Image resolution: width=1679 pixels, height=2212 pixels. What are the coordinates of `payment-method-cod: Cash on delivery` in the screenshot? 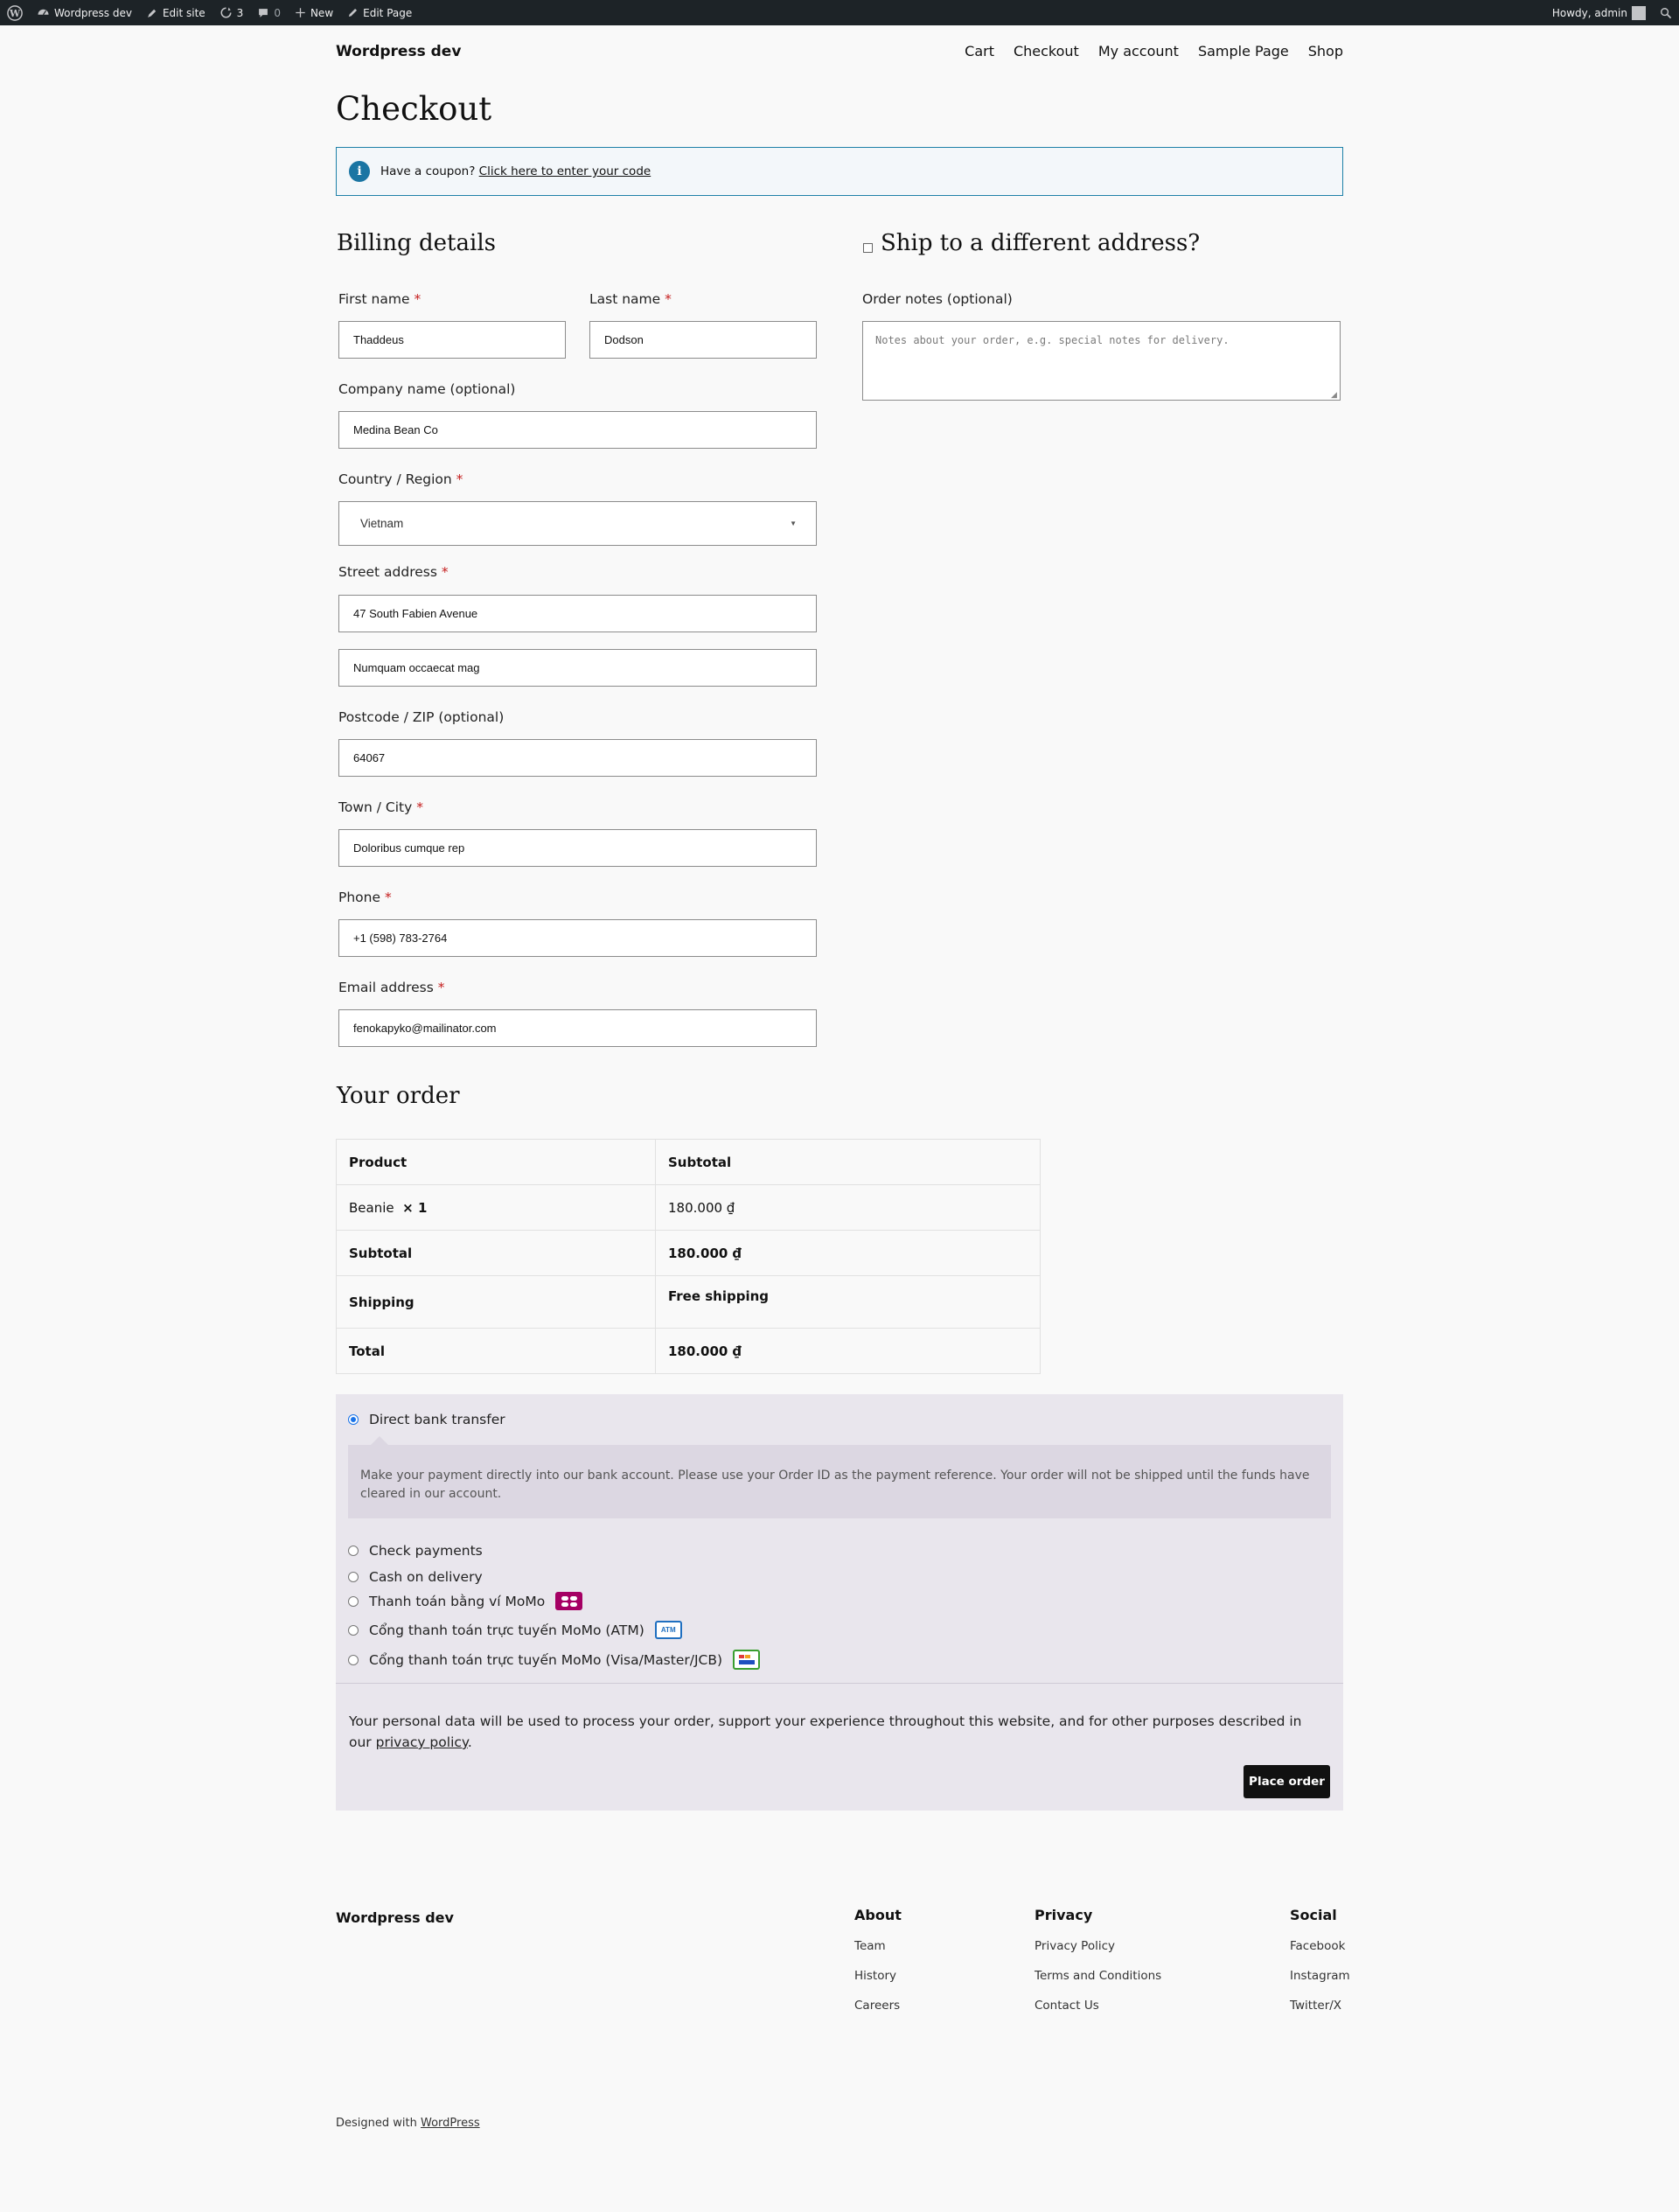 It's located at (416, 1577).